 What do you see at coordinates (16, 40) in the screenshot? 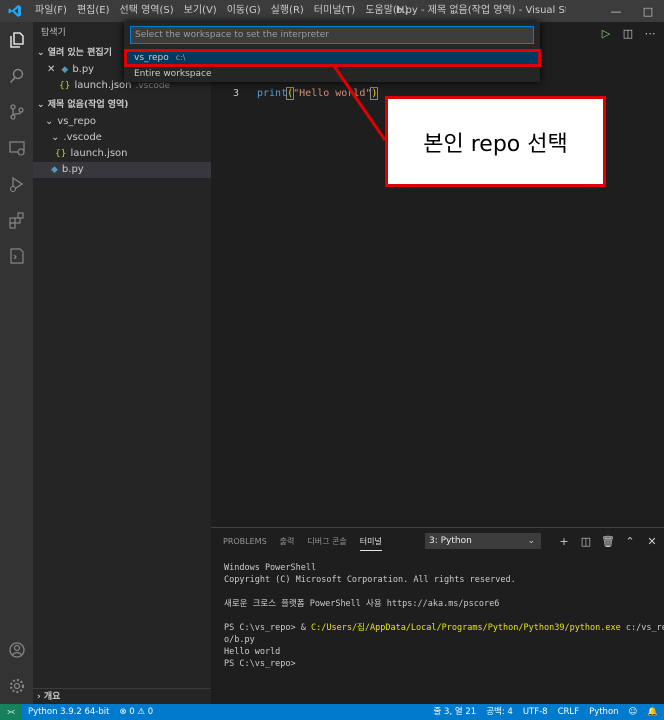
I see `explorer-icon` at bounding box center [16, 40].